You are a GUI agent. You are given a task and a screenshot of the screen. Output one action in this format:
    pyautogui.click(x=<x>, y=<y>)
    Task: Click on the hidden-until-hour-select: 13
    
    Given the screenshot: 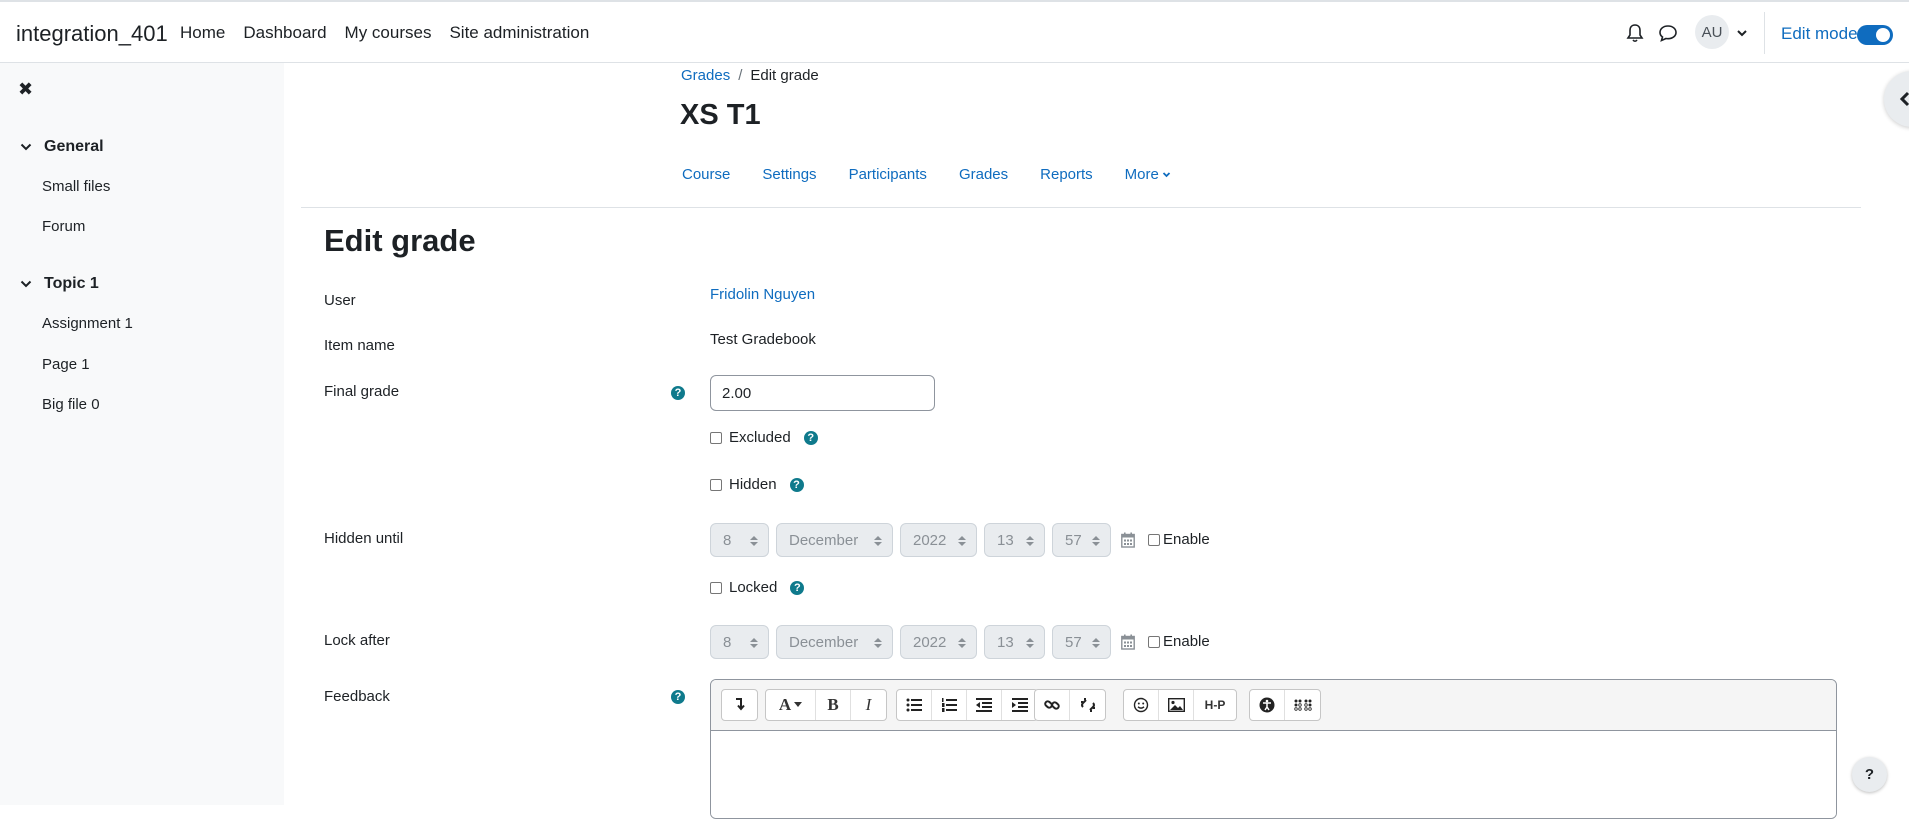 What is the action you would take?
    pyautogui.click(x=1014, y=540)
    